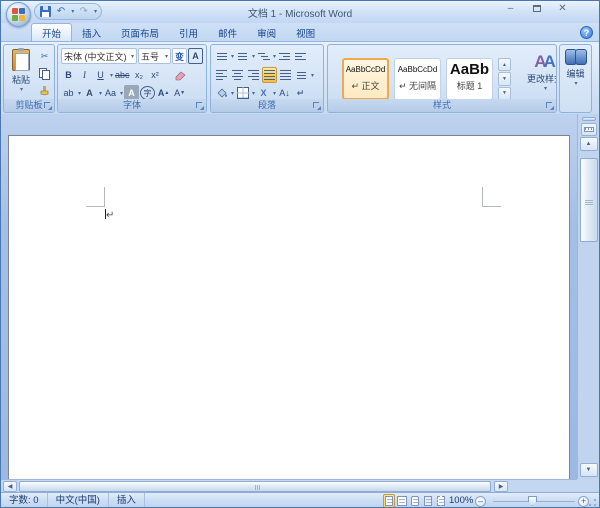 Image resolution: width=600 pixels, height=508 pixels. Describe the element at coordinates (221, 75) in the screenshot. I see `align-left-button` at that location.